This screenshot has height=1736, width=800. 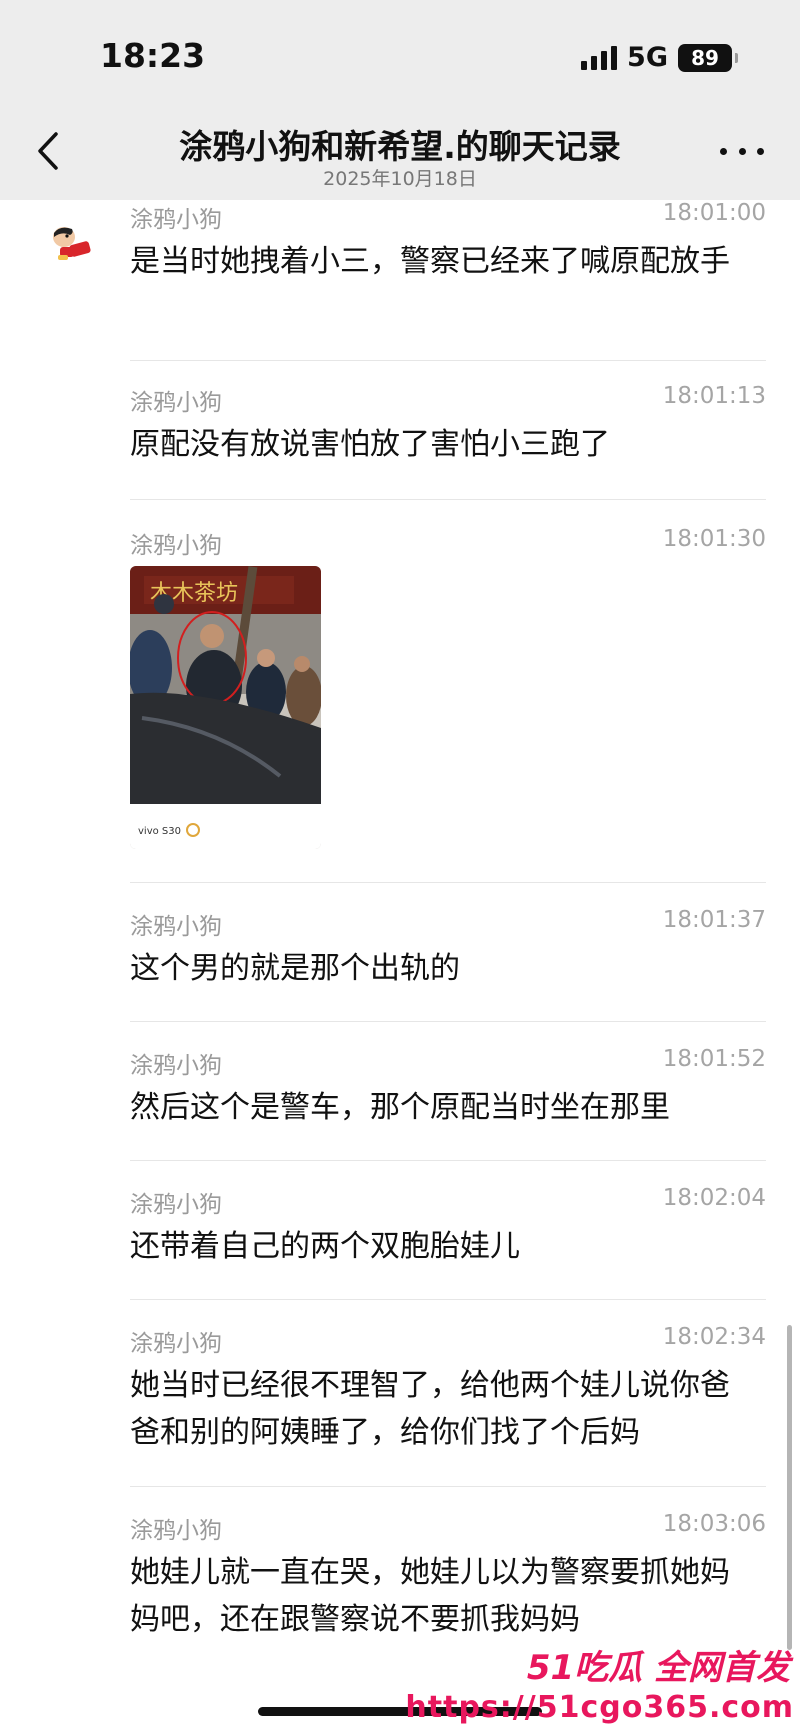 What do you see at coordinates (714, 213) in the screenshot?
I see `message-time: 18:01:00` at bounding box center [714, 213].